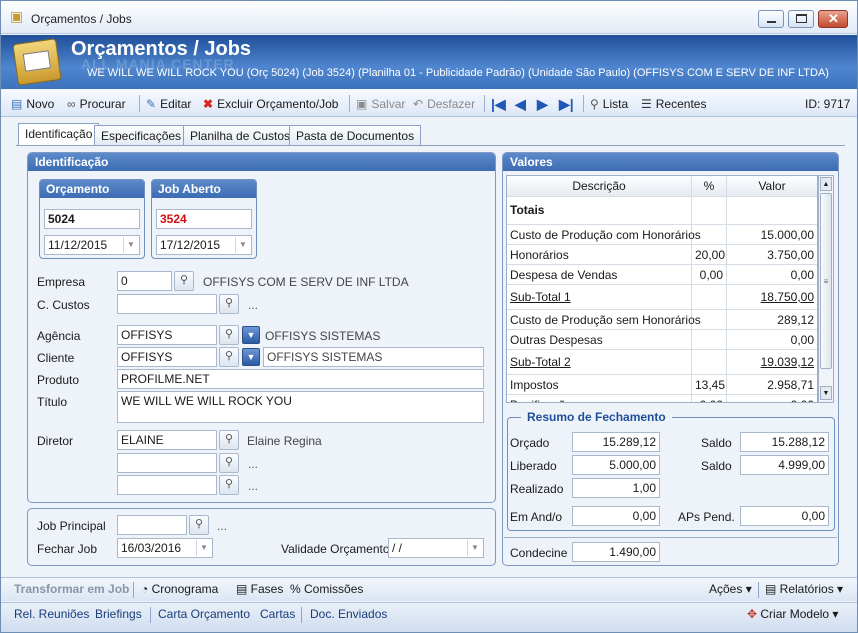 This screenshot has width=858, height=633. Describe the element at coordinates (801, 19) in the screenshot. I see `maximize-button` at that location.